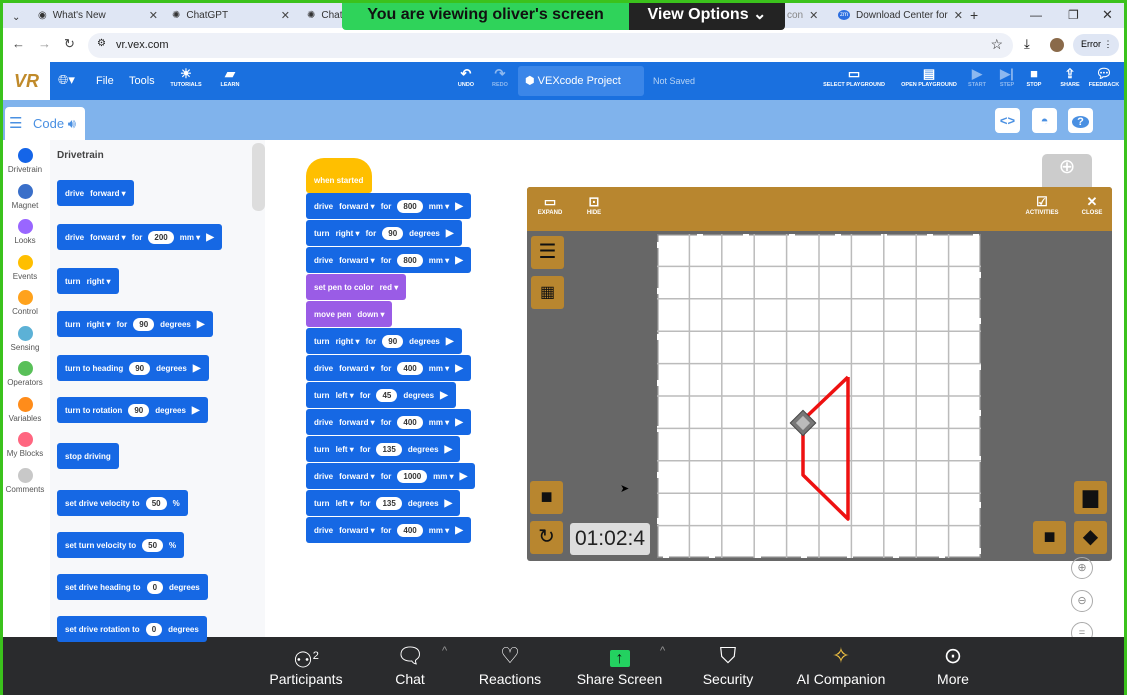  I want to click on project-name-field: ⬢ VEXcode Project, so click(581, 81).